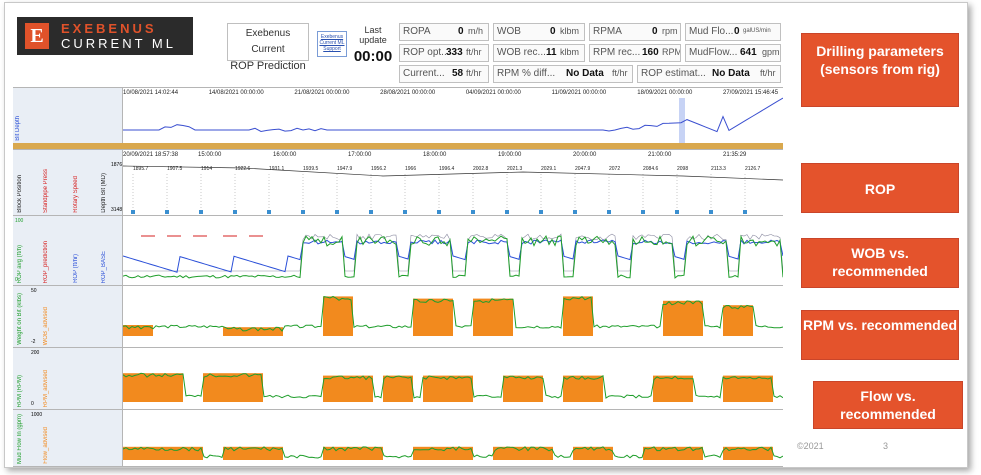 This screenshot has width=981, height=475. What do you see at coordinates (453, 438) in the screenshot?
I see `flow-plot` at bounding box center [453, 438].